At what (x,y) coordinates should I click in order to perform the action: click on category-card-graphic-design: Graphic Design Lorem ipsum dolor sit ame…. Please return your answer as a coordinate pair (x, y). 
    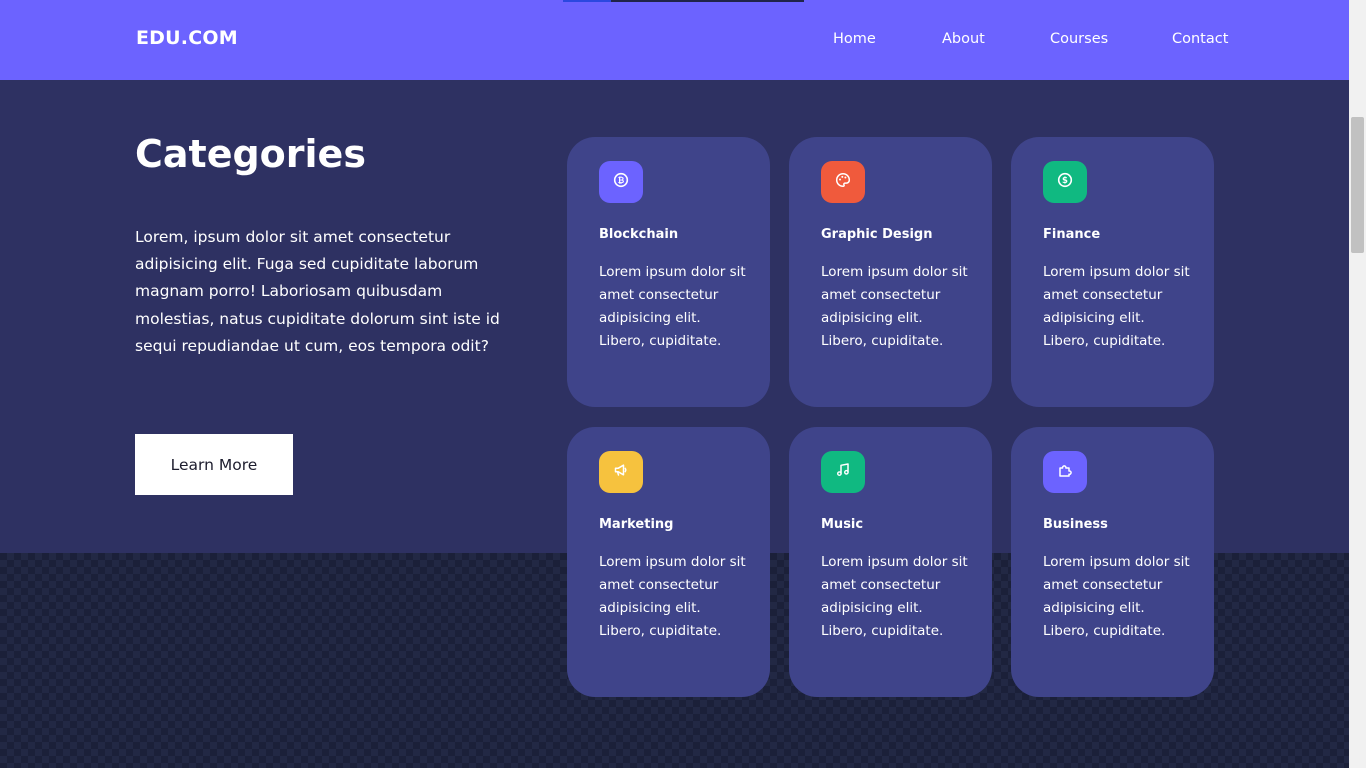
    Looking at the image, I should click on (890, 272).